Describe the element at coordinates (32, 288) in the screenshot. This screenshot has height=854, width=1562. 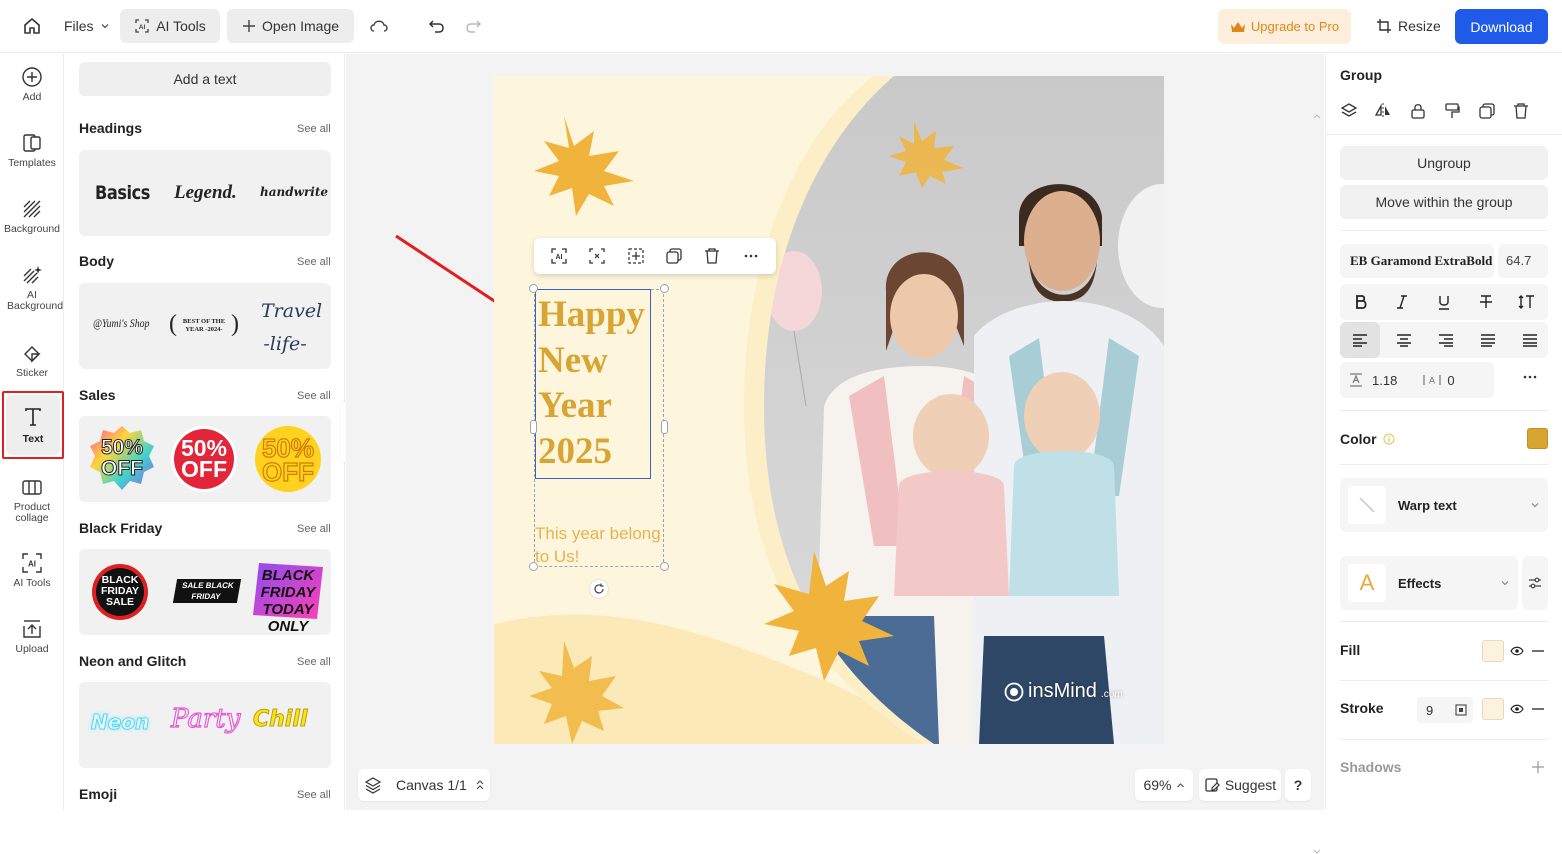
I see `rail-item-ai-background: AI Background` at that location.